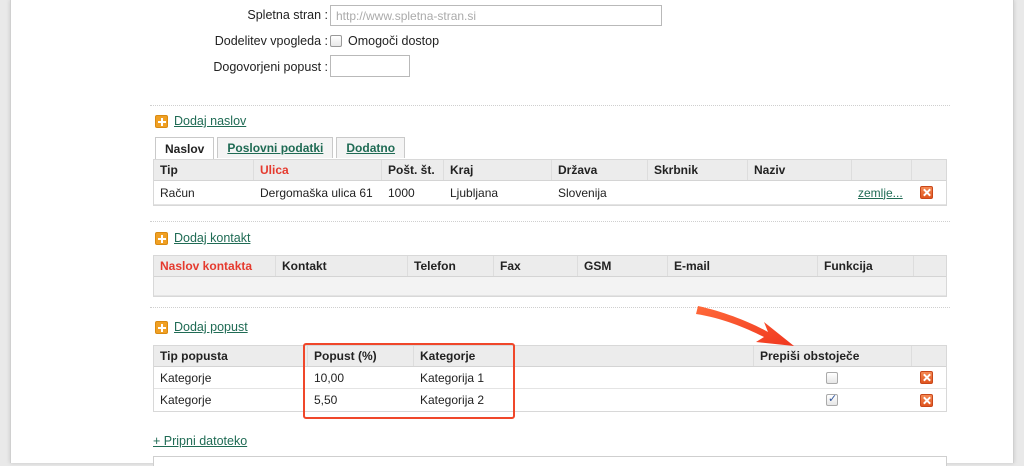 The image size is (1024, 466). What do you see at coordinates (582, 192) in the screenshot?
I see `cell-drzava: Slovenija` at bounding box center [582, 192].